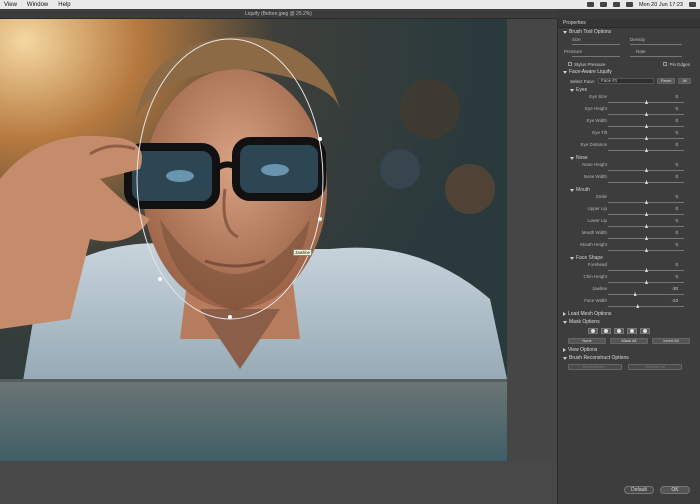 The height and width of the screenshot is (504, 700). Describe the element at coordinates (655, 367) in the screenshot. I see `restore-all-button: Restore All` at that location.